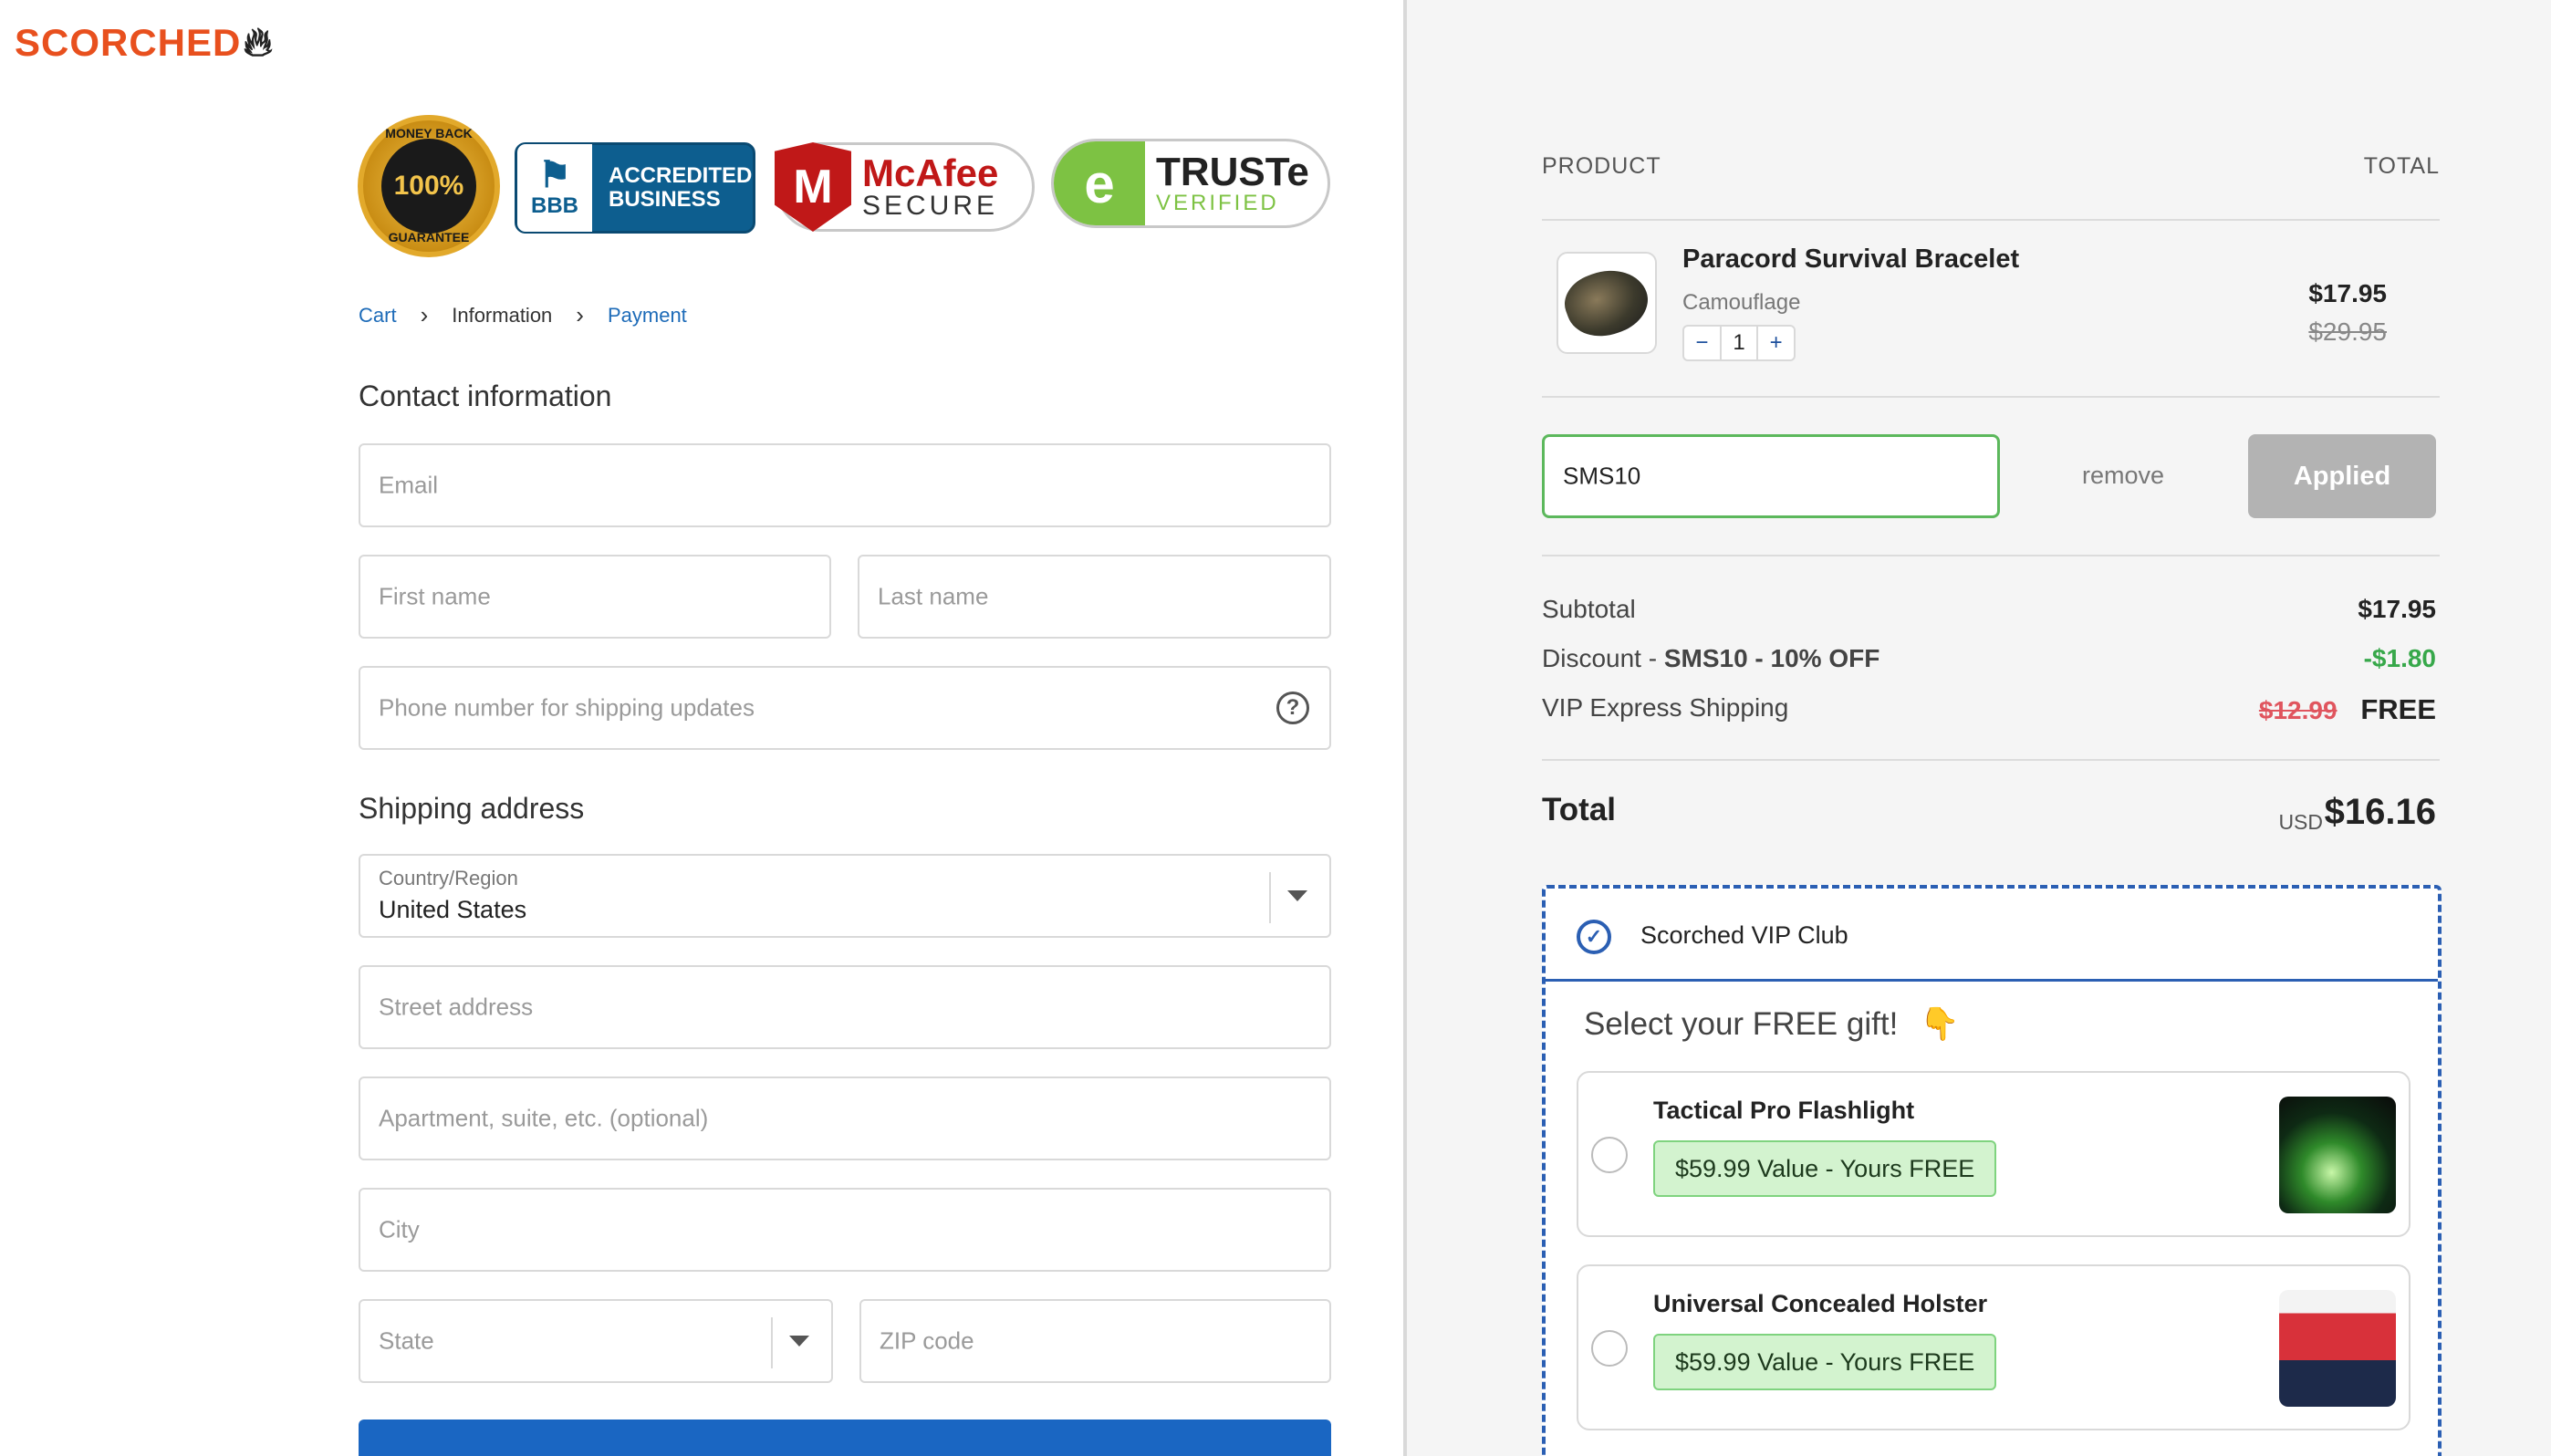 The image size is (2551, 1456). Describe the element at coordinates (2298, 710) in the screenshot. I see `shipping-old-price: $12.99` at that location.